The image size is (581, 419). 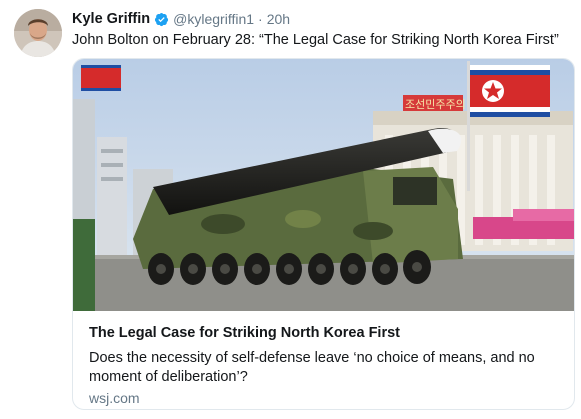 What do you see at coordinates (114, 398) in the screenshot?
I see `card-domain: wsj.com` at bounding box center [114, 398].